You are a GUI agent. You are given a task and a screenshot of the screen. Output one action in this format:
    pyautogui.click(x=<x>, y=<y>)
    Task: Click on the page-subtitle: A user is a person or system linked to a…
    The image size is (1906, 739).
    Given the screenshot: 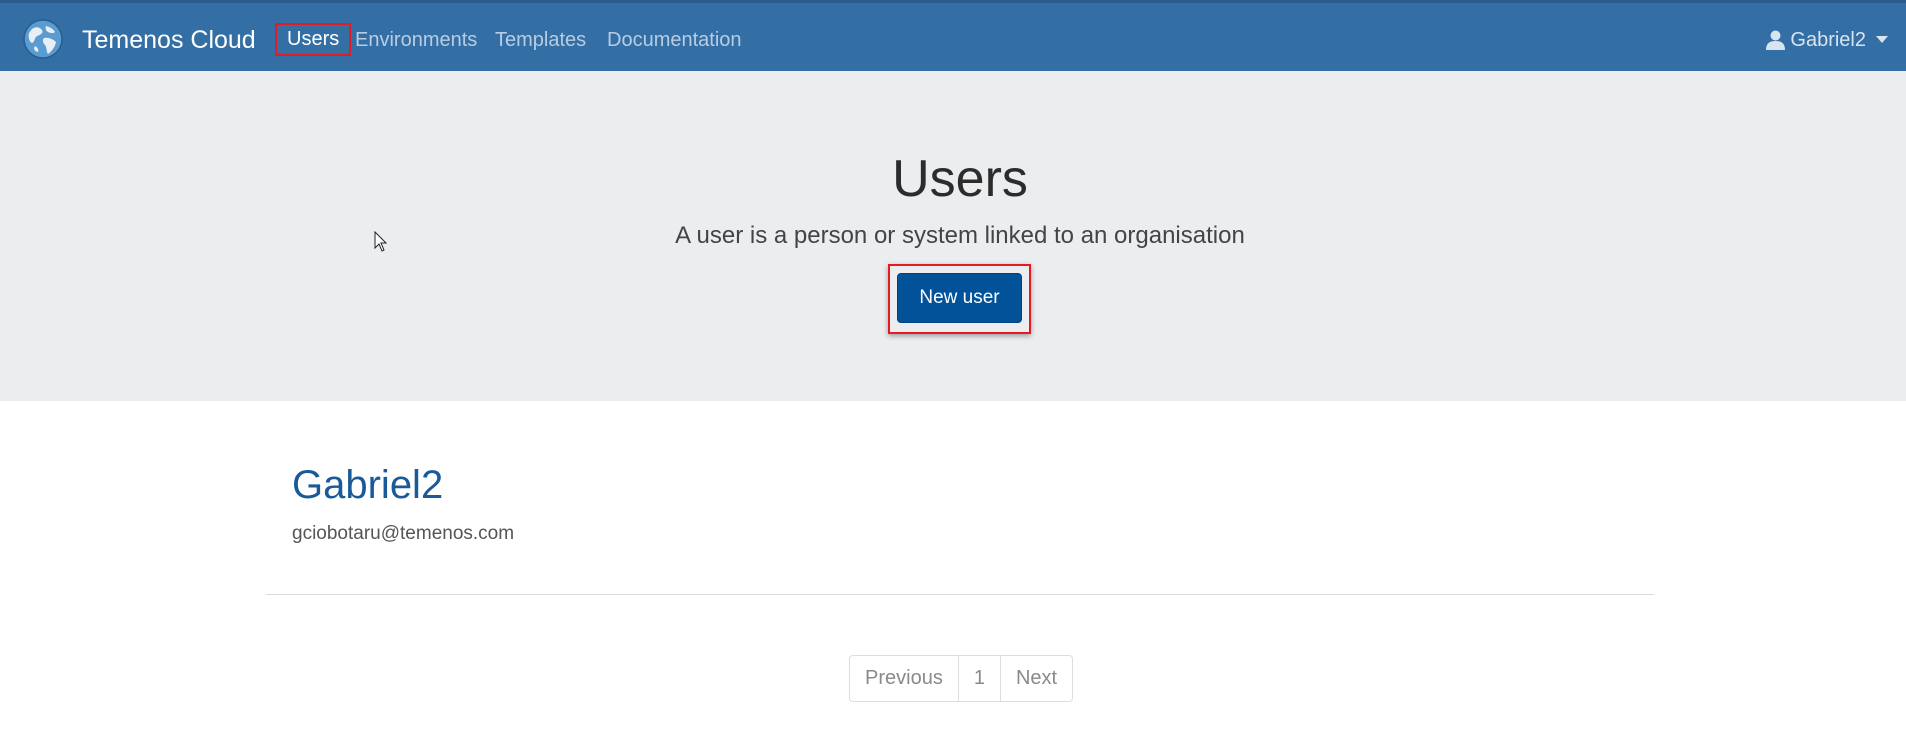 What is the action you would take?
    pyautogui.click(x=960, y=235)
    